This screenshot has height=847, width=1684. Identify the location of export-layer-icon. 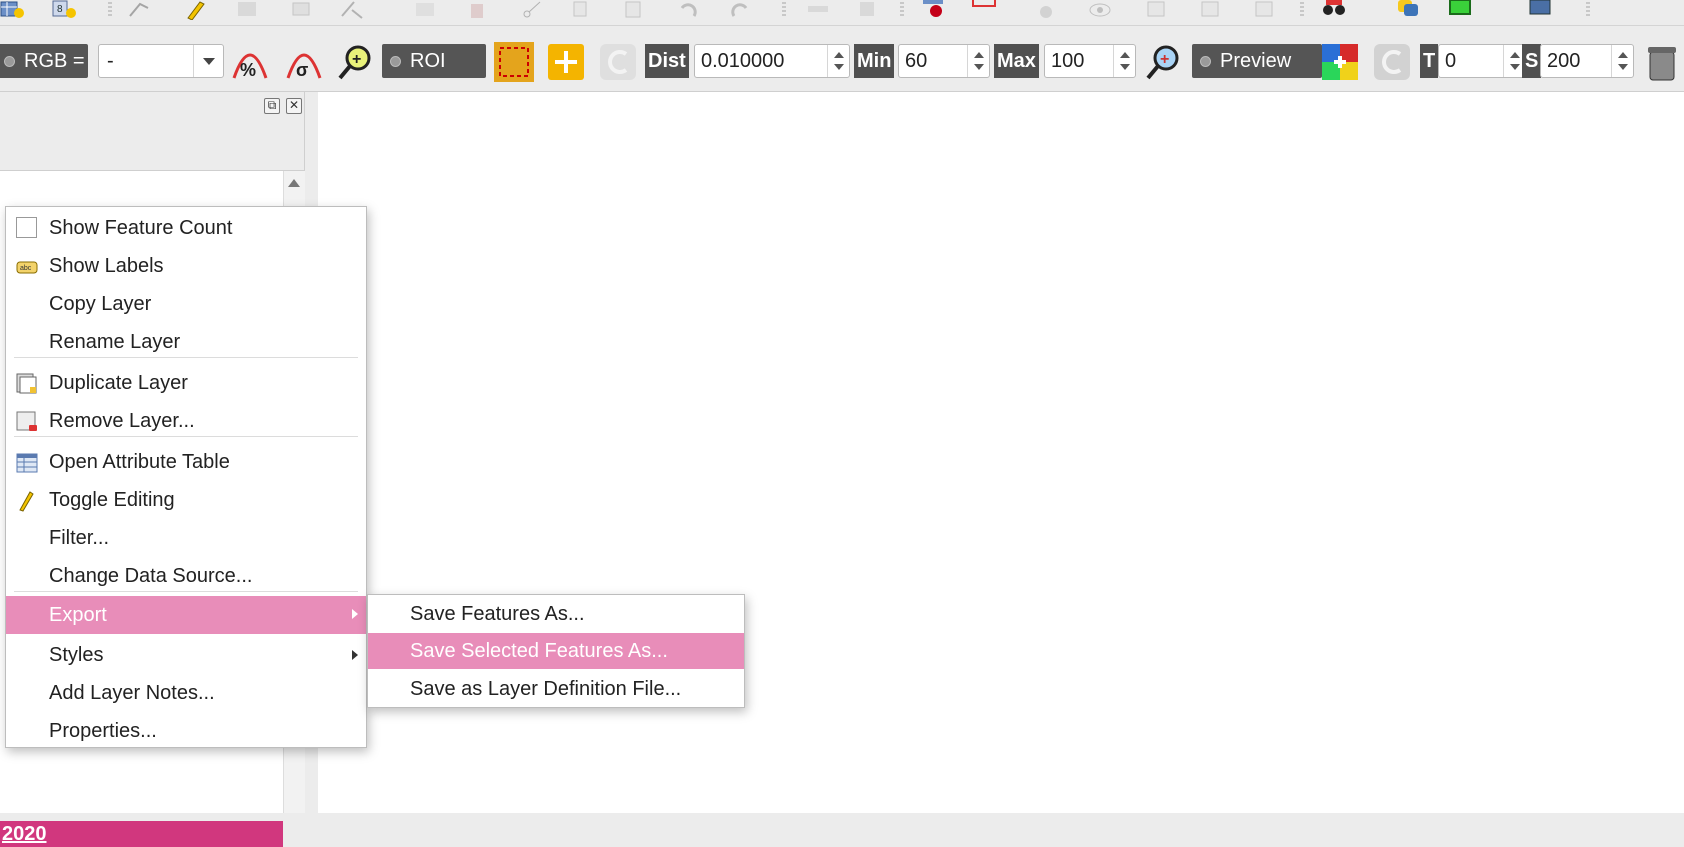
(1158, 10).